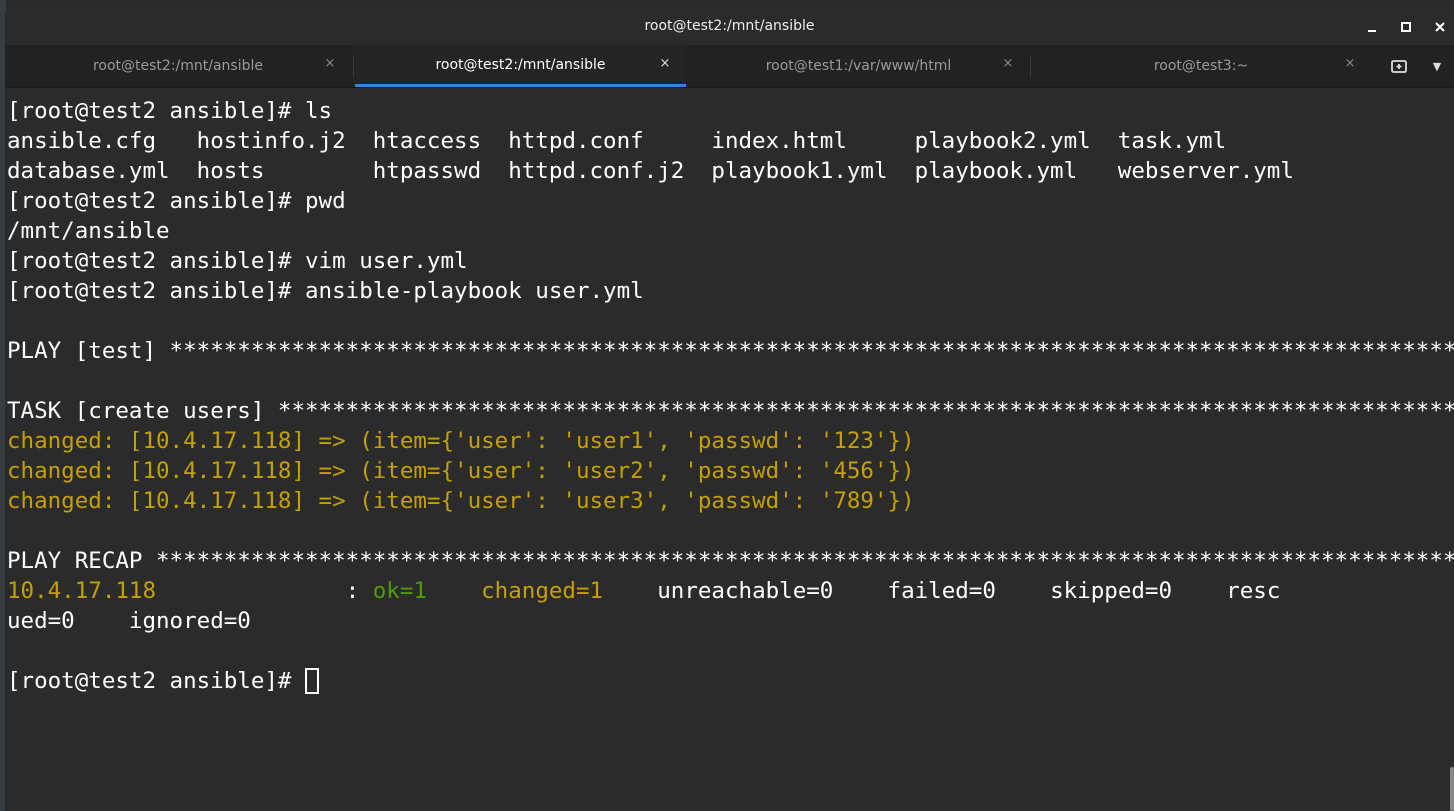  Describe the element at coordinates (88, 231) in the screenshot. I see `terminal-line: /mnt/ansible` at that location.